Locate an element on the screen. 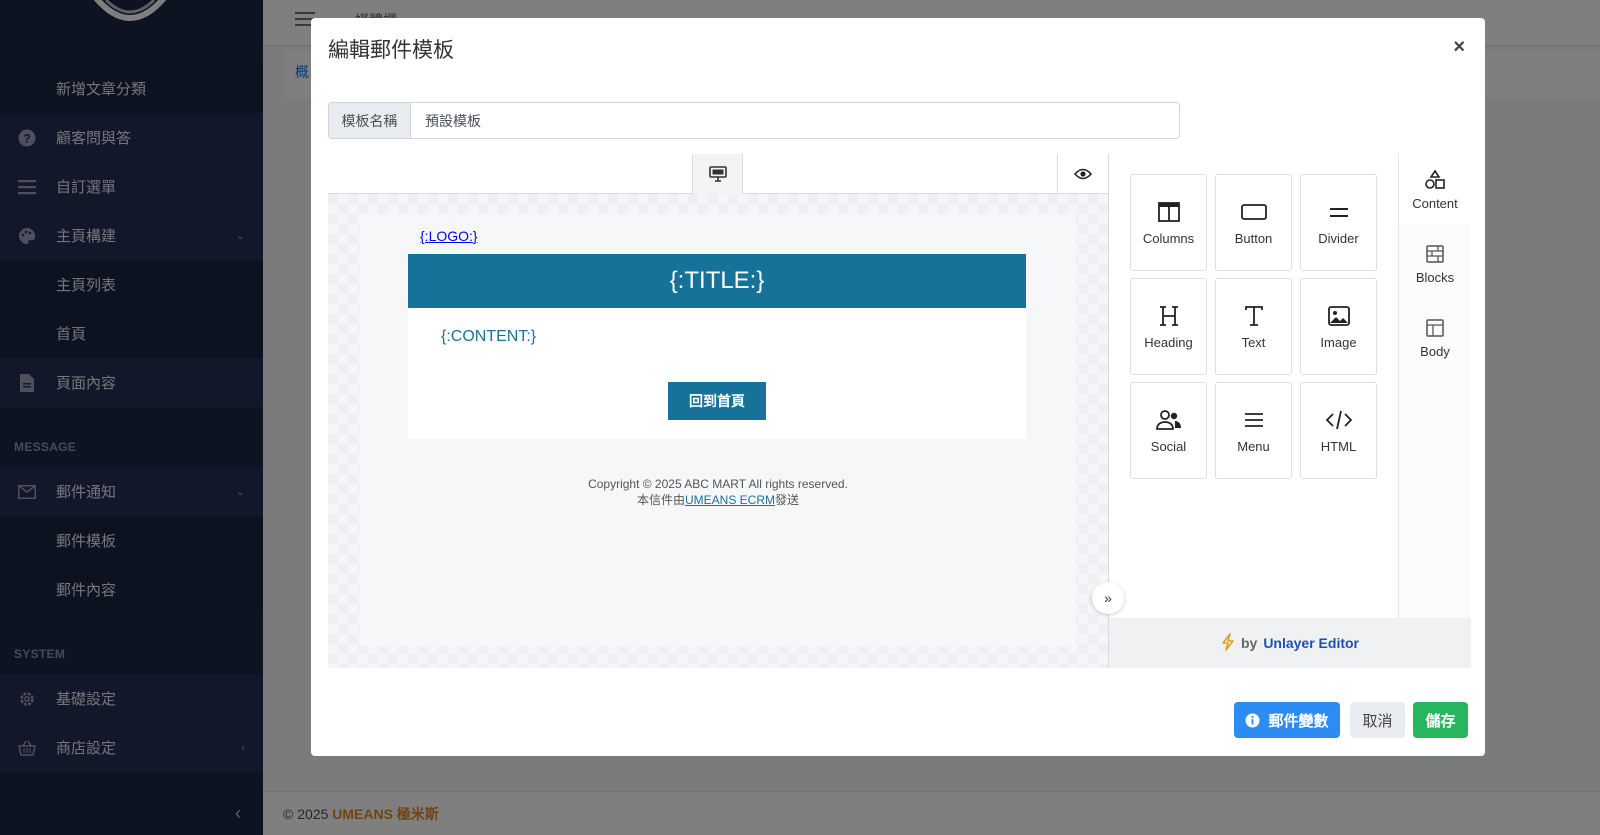 The image size is (1600, 835). shapes-icon is located at coordinates (1435, 180).